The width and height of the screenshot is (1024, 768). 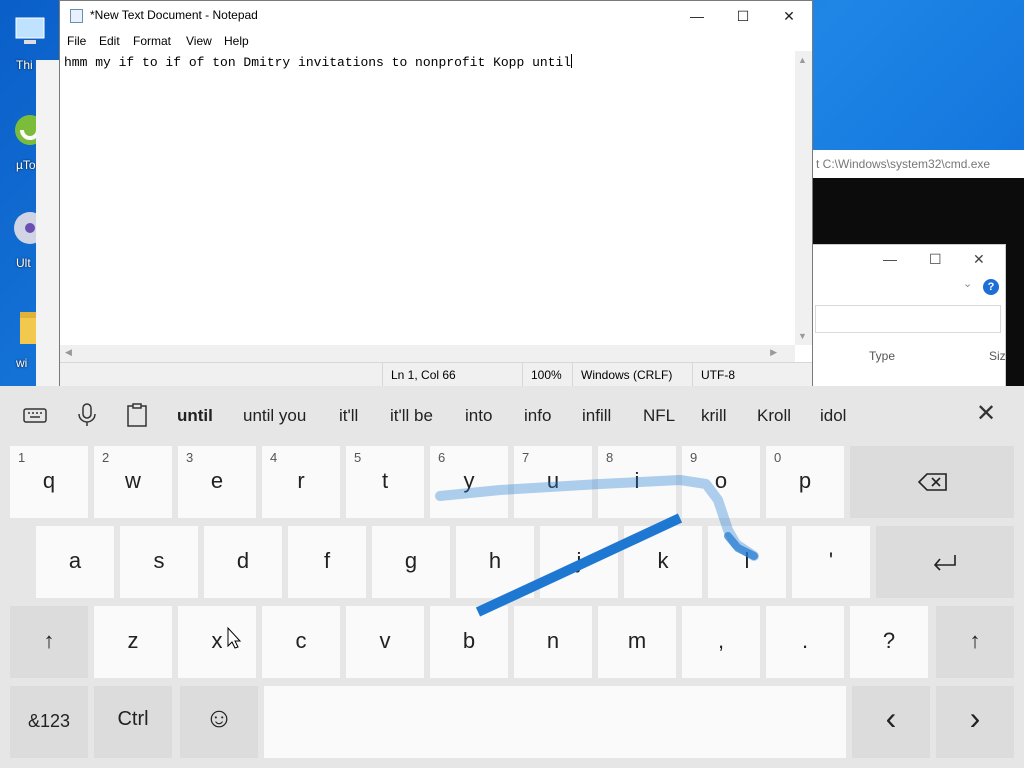 I want to click on emoji-key: ☺, so click(x=219, y=722).